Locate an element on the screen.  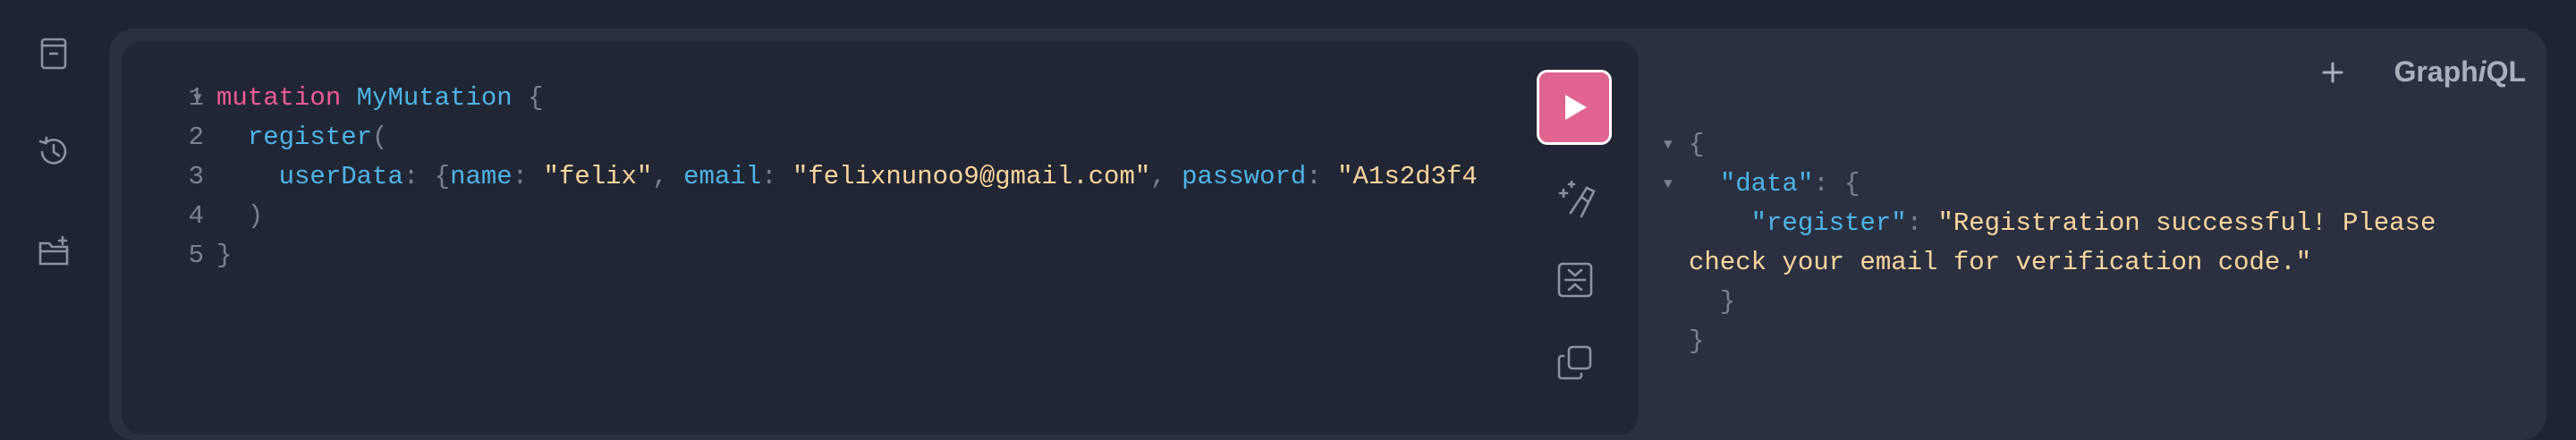
merge-fragments-button is located at coordinates (1575, 279).